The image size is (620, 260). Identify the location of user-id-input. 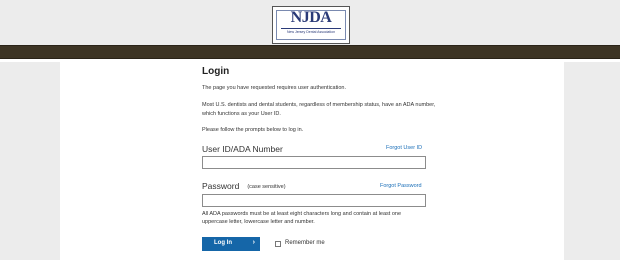
(314, 162).